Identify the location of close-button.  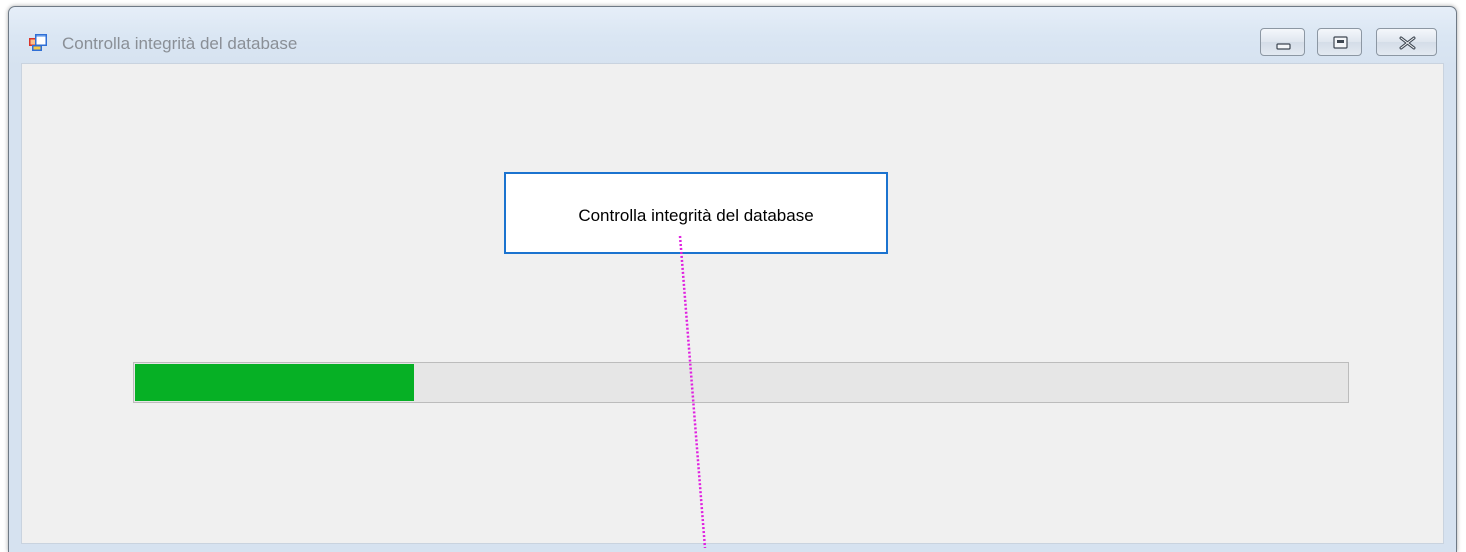
(1406, 42).